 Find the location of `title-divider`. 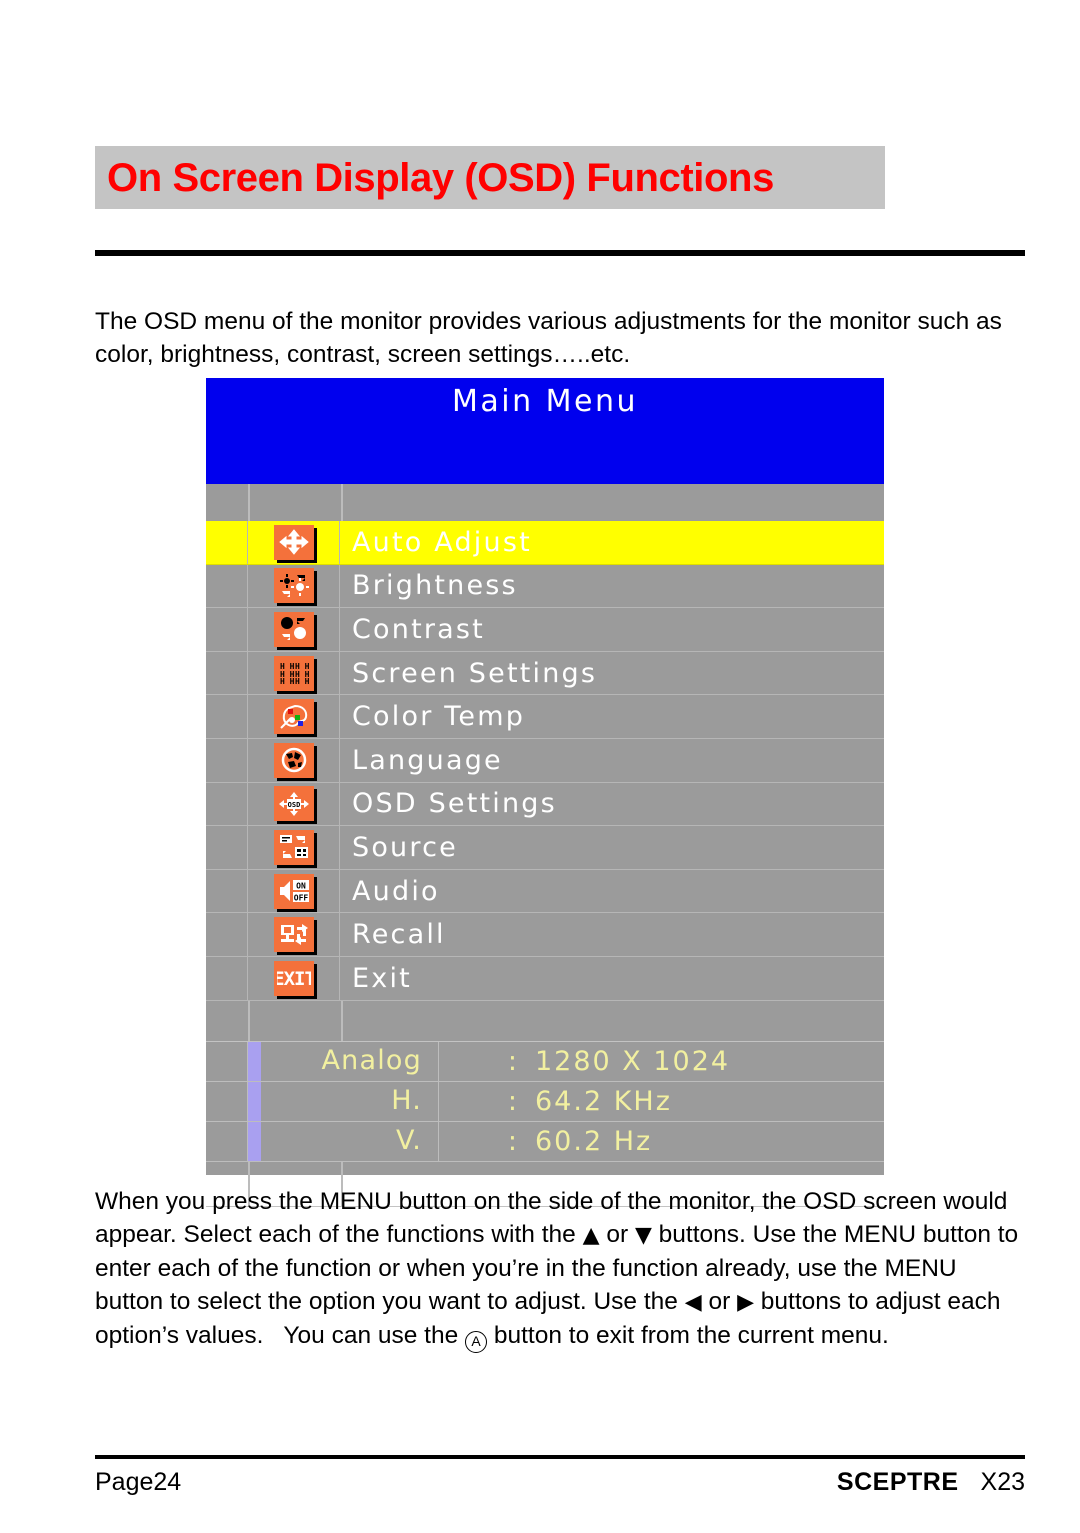

title-divider is located at coordinates (560, 253).